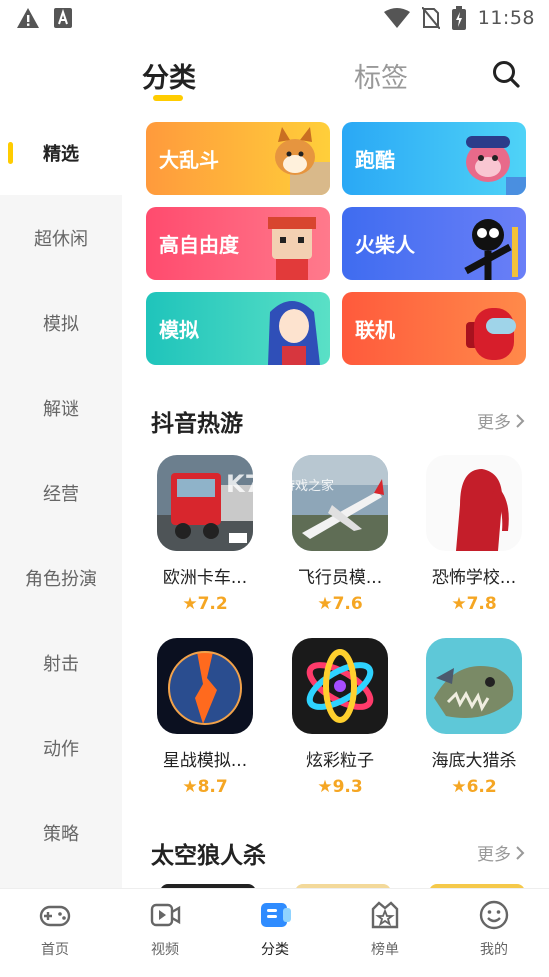  What do you see at coordinates (208, 856) in the screenshot?
I see `section-title-space-werewolf: 太空狼人杀` at bounding box center [208, 856].